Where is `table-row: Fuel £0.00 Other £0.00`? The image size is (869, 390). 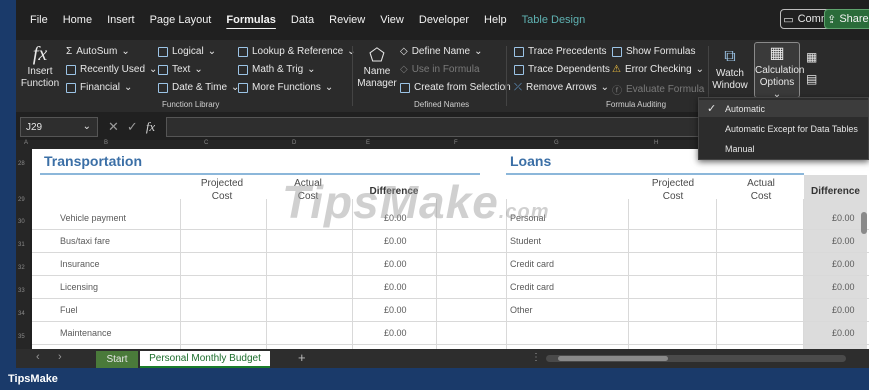 table-row: Fuel £0.00 Other £0.00 is located at coordinates (450, 310).